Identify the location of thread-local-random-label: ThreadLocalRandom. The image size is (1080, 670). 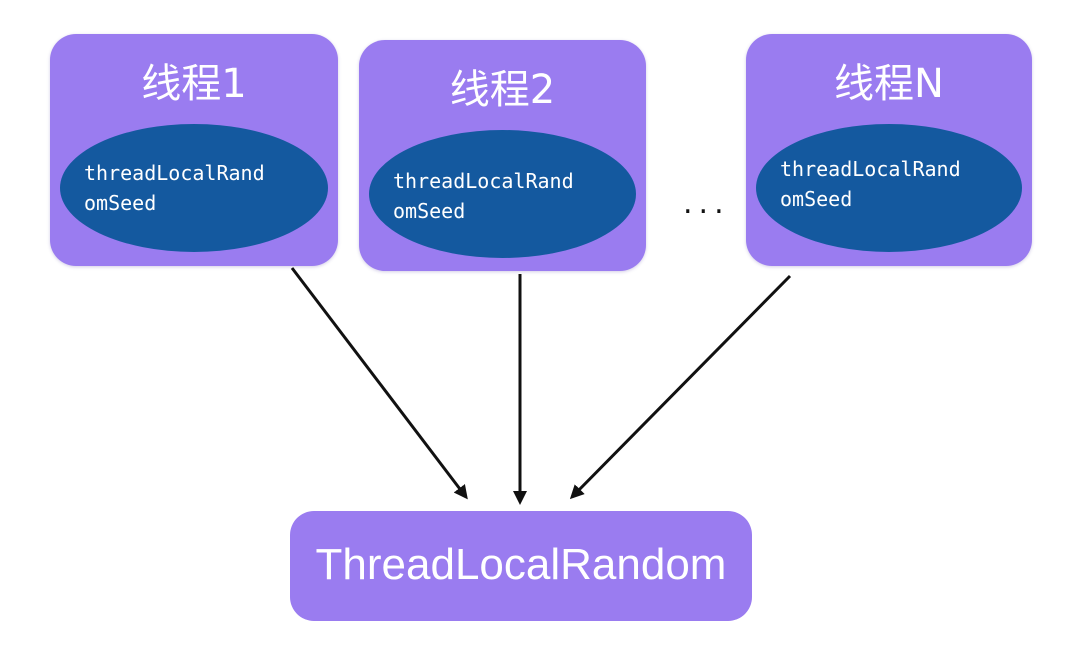
(521, 564).